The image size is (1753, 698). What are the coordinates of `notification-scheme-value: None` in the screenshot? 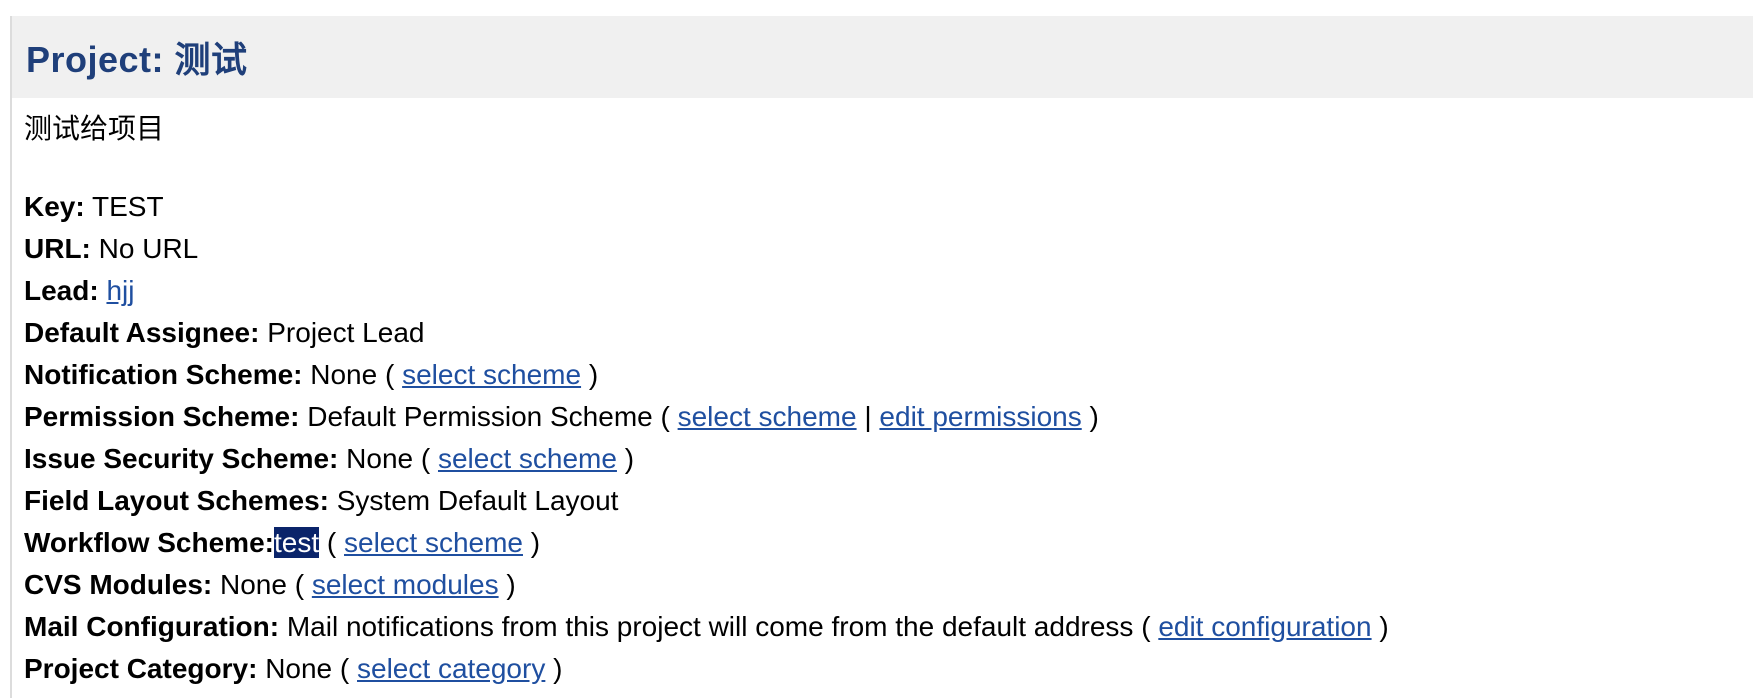 It's located at (344, 374).